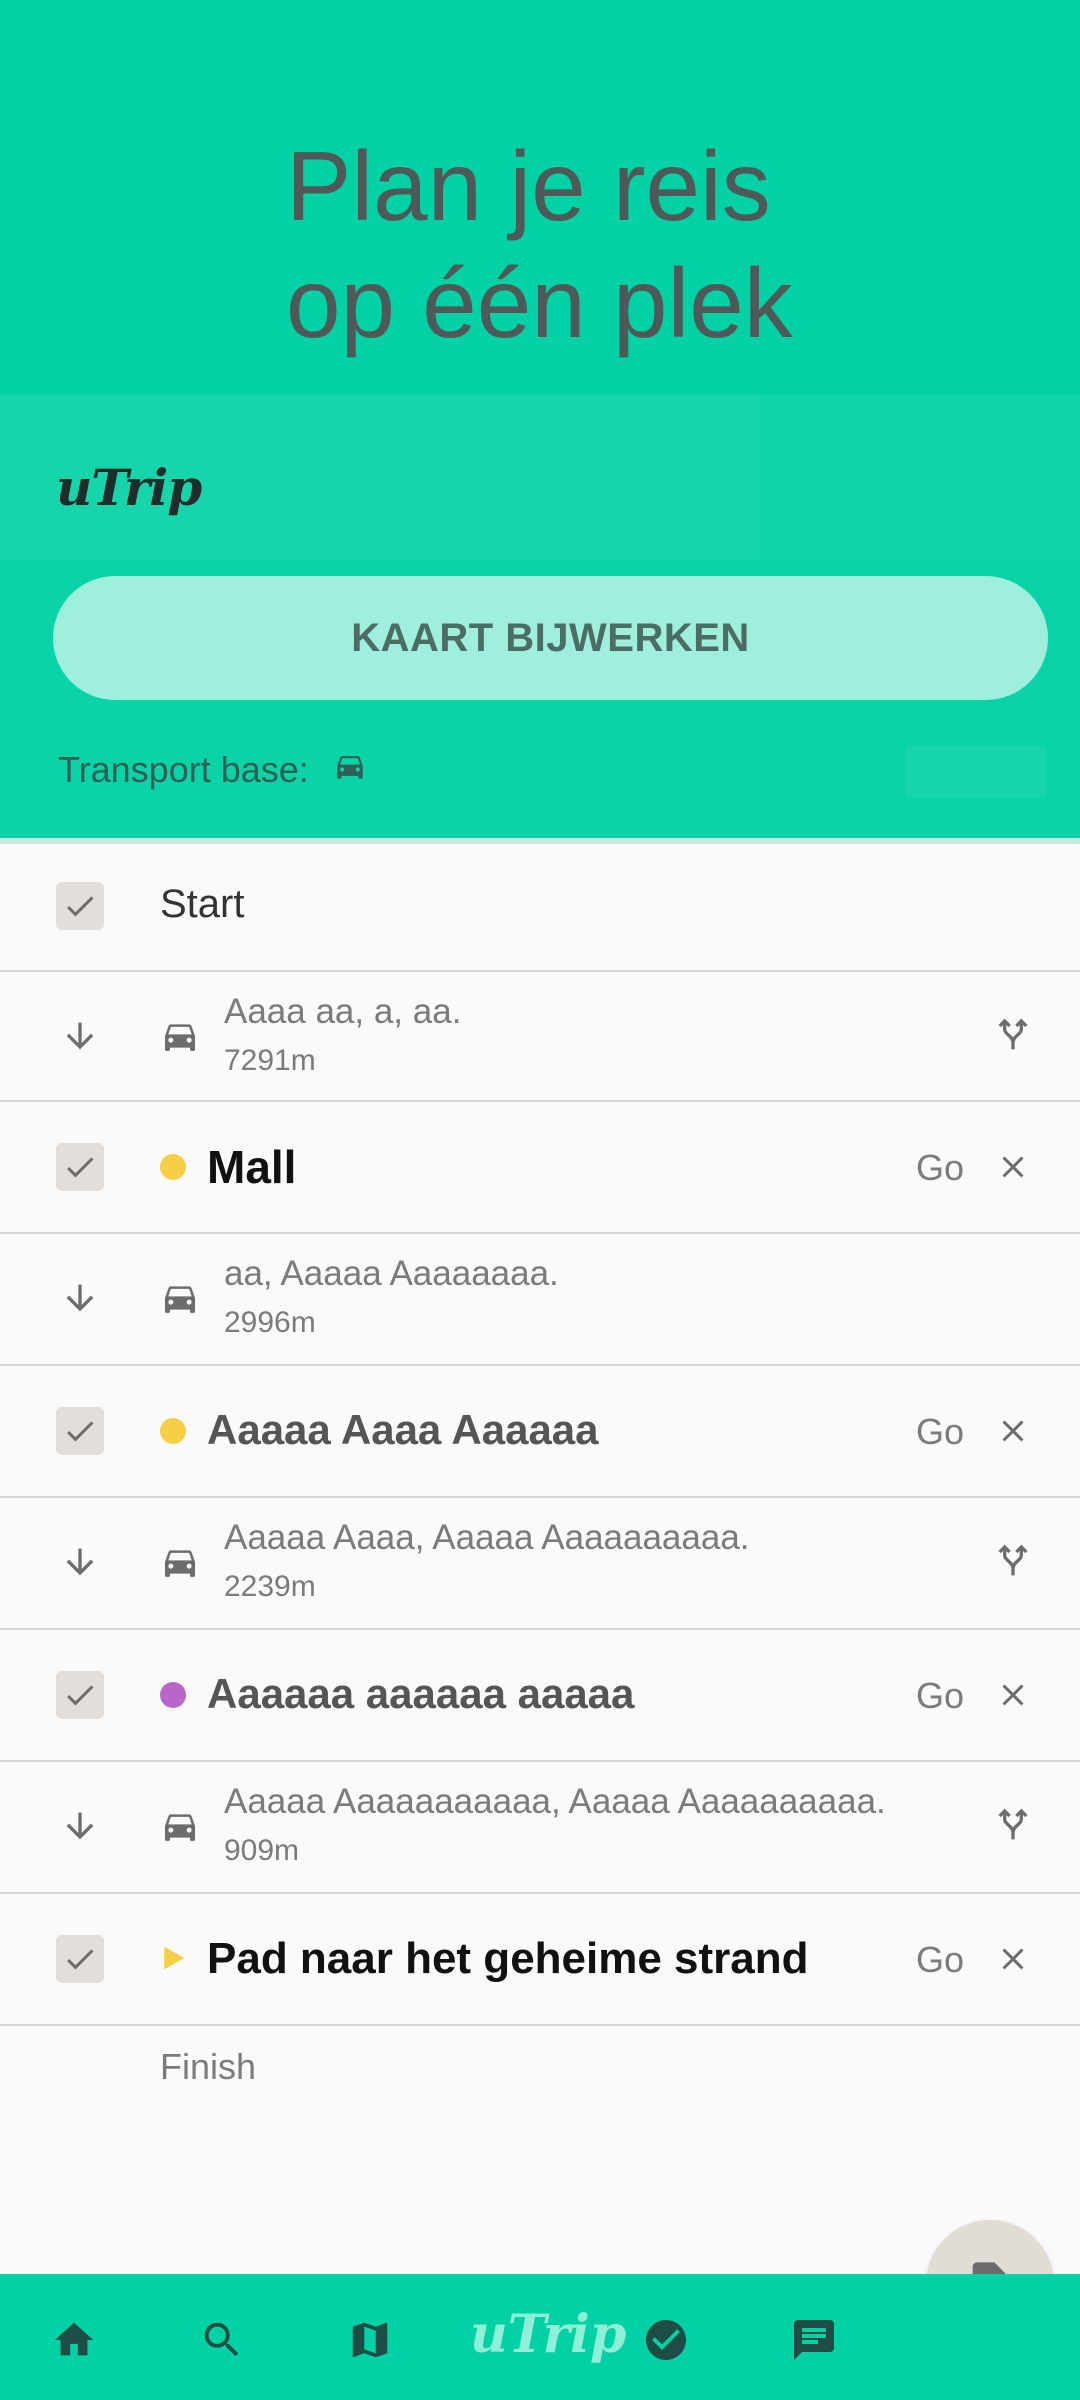 This screenshot has height=2400, width=1080. I want to click on hero-line-1: Plan je reis, so click(528, 186).